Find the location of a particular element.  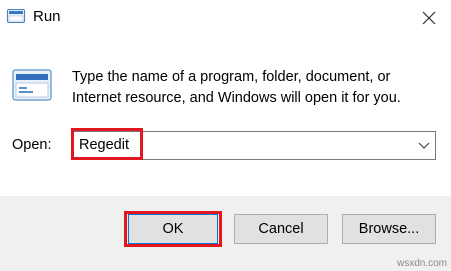

window-title: Run is located at coordinates (47, 16).